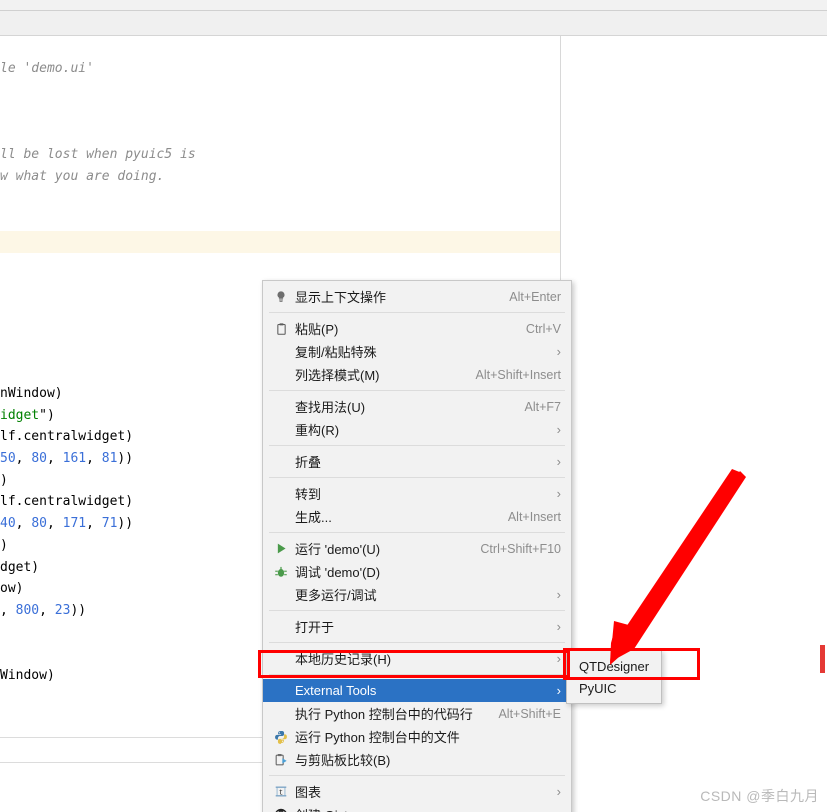  Describe the element at coordinates (417, 791) in the screenshot. I see `menu-item: t 图表 ›` at that location.